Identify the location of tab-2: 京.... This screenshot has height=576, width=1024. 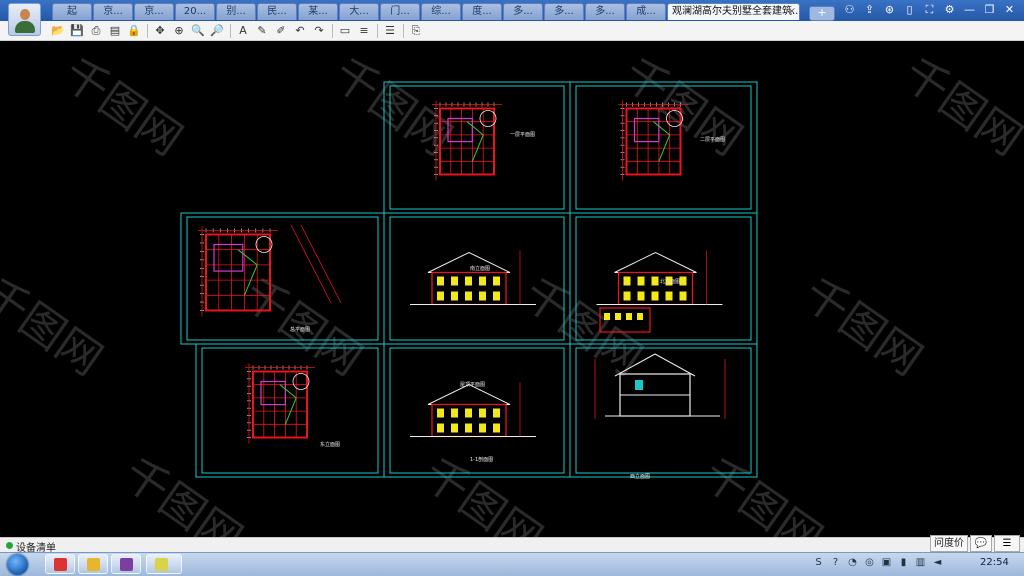
(154, 11).